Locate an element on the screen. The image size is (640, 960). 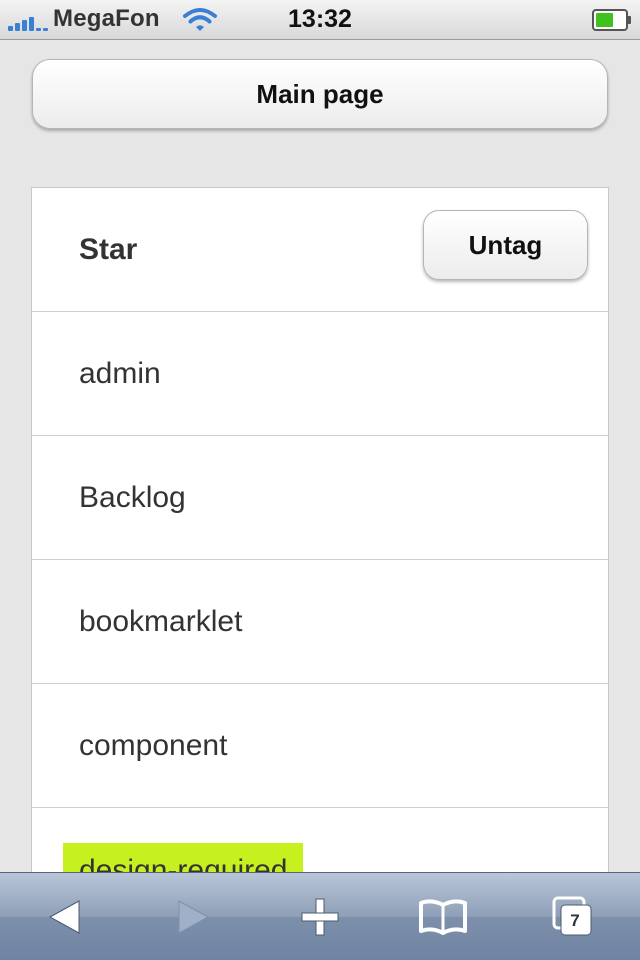
tag-item-admin: admin is located at coordinates (320, 374).